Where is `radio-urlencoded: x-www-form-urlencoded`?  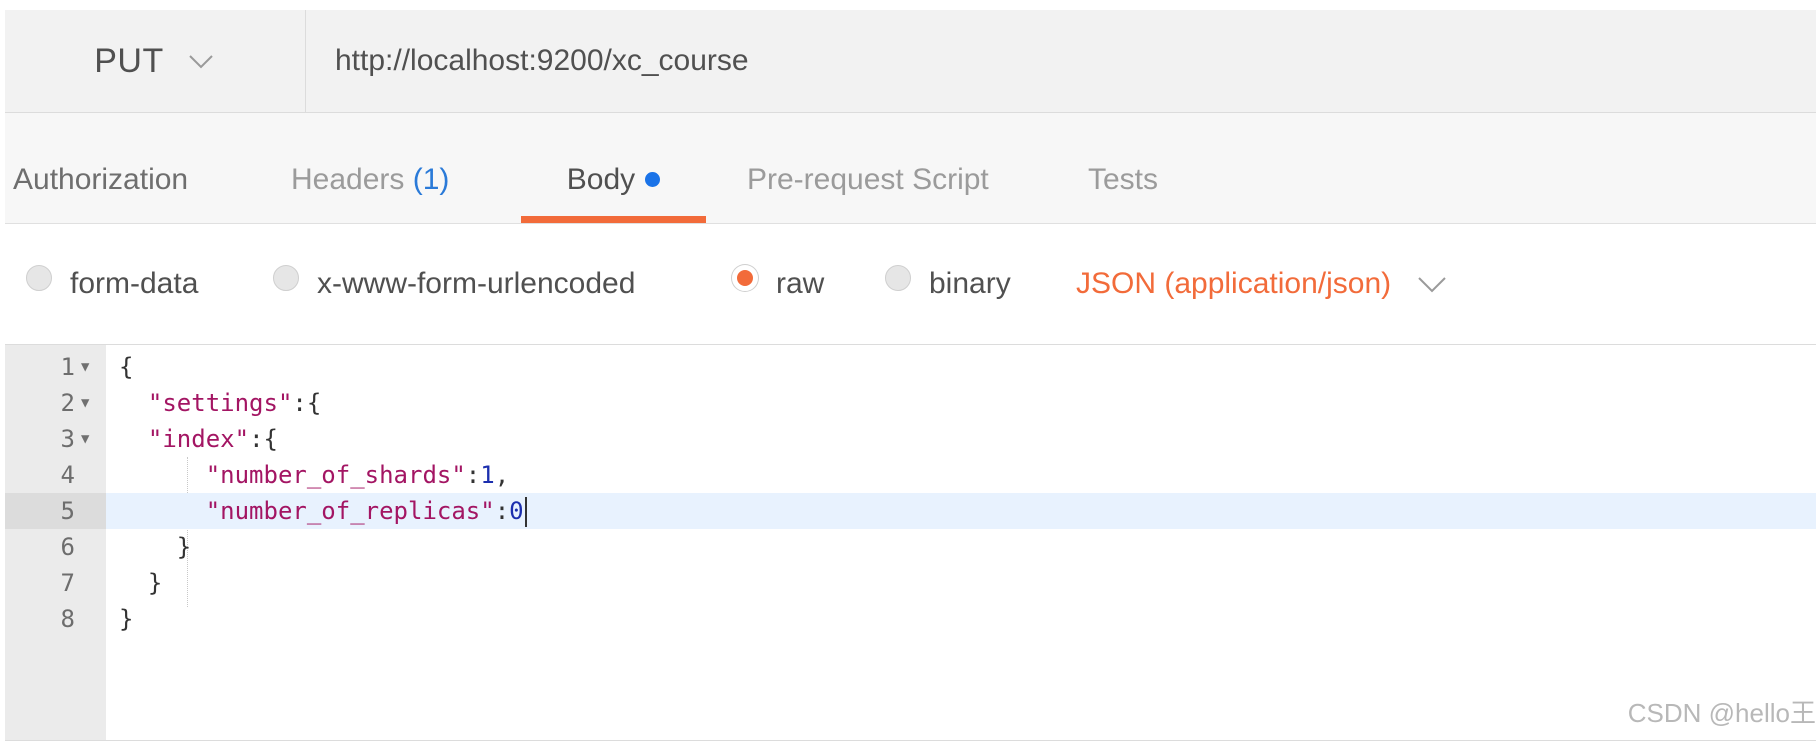
radio-urlencoded: x-www-form-urlencoded is located at coordinates (454, 284).